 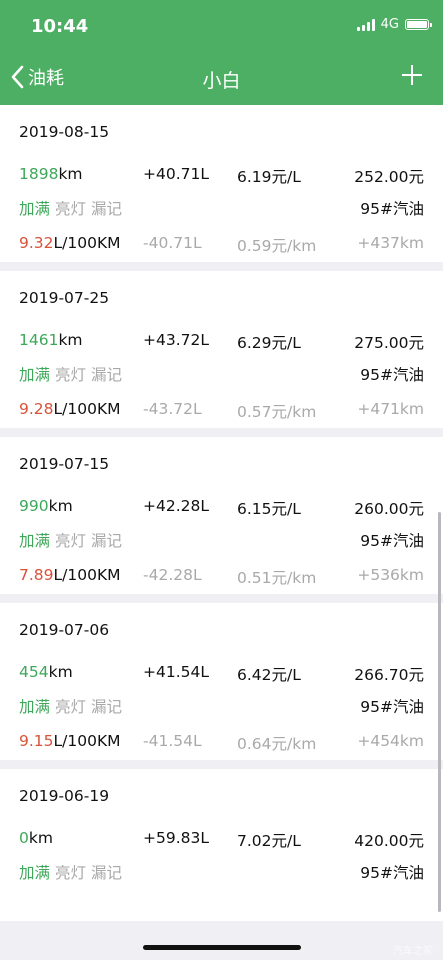 What do you see at coordinates (64, 132) in the screenshot?
I see `record-date: 2019-08-15` at bounding box center [64, 132].